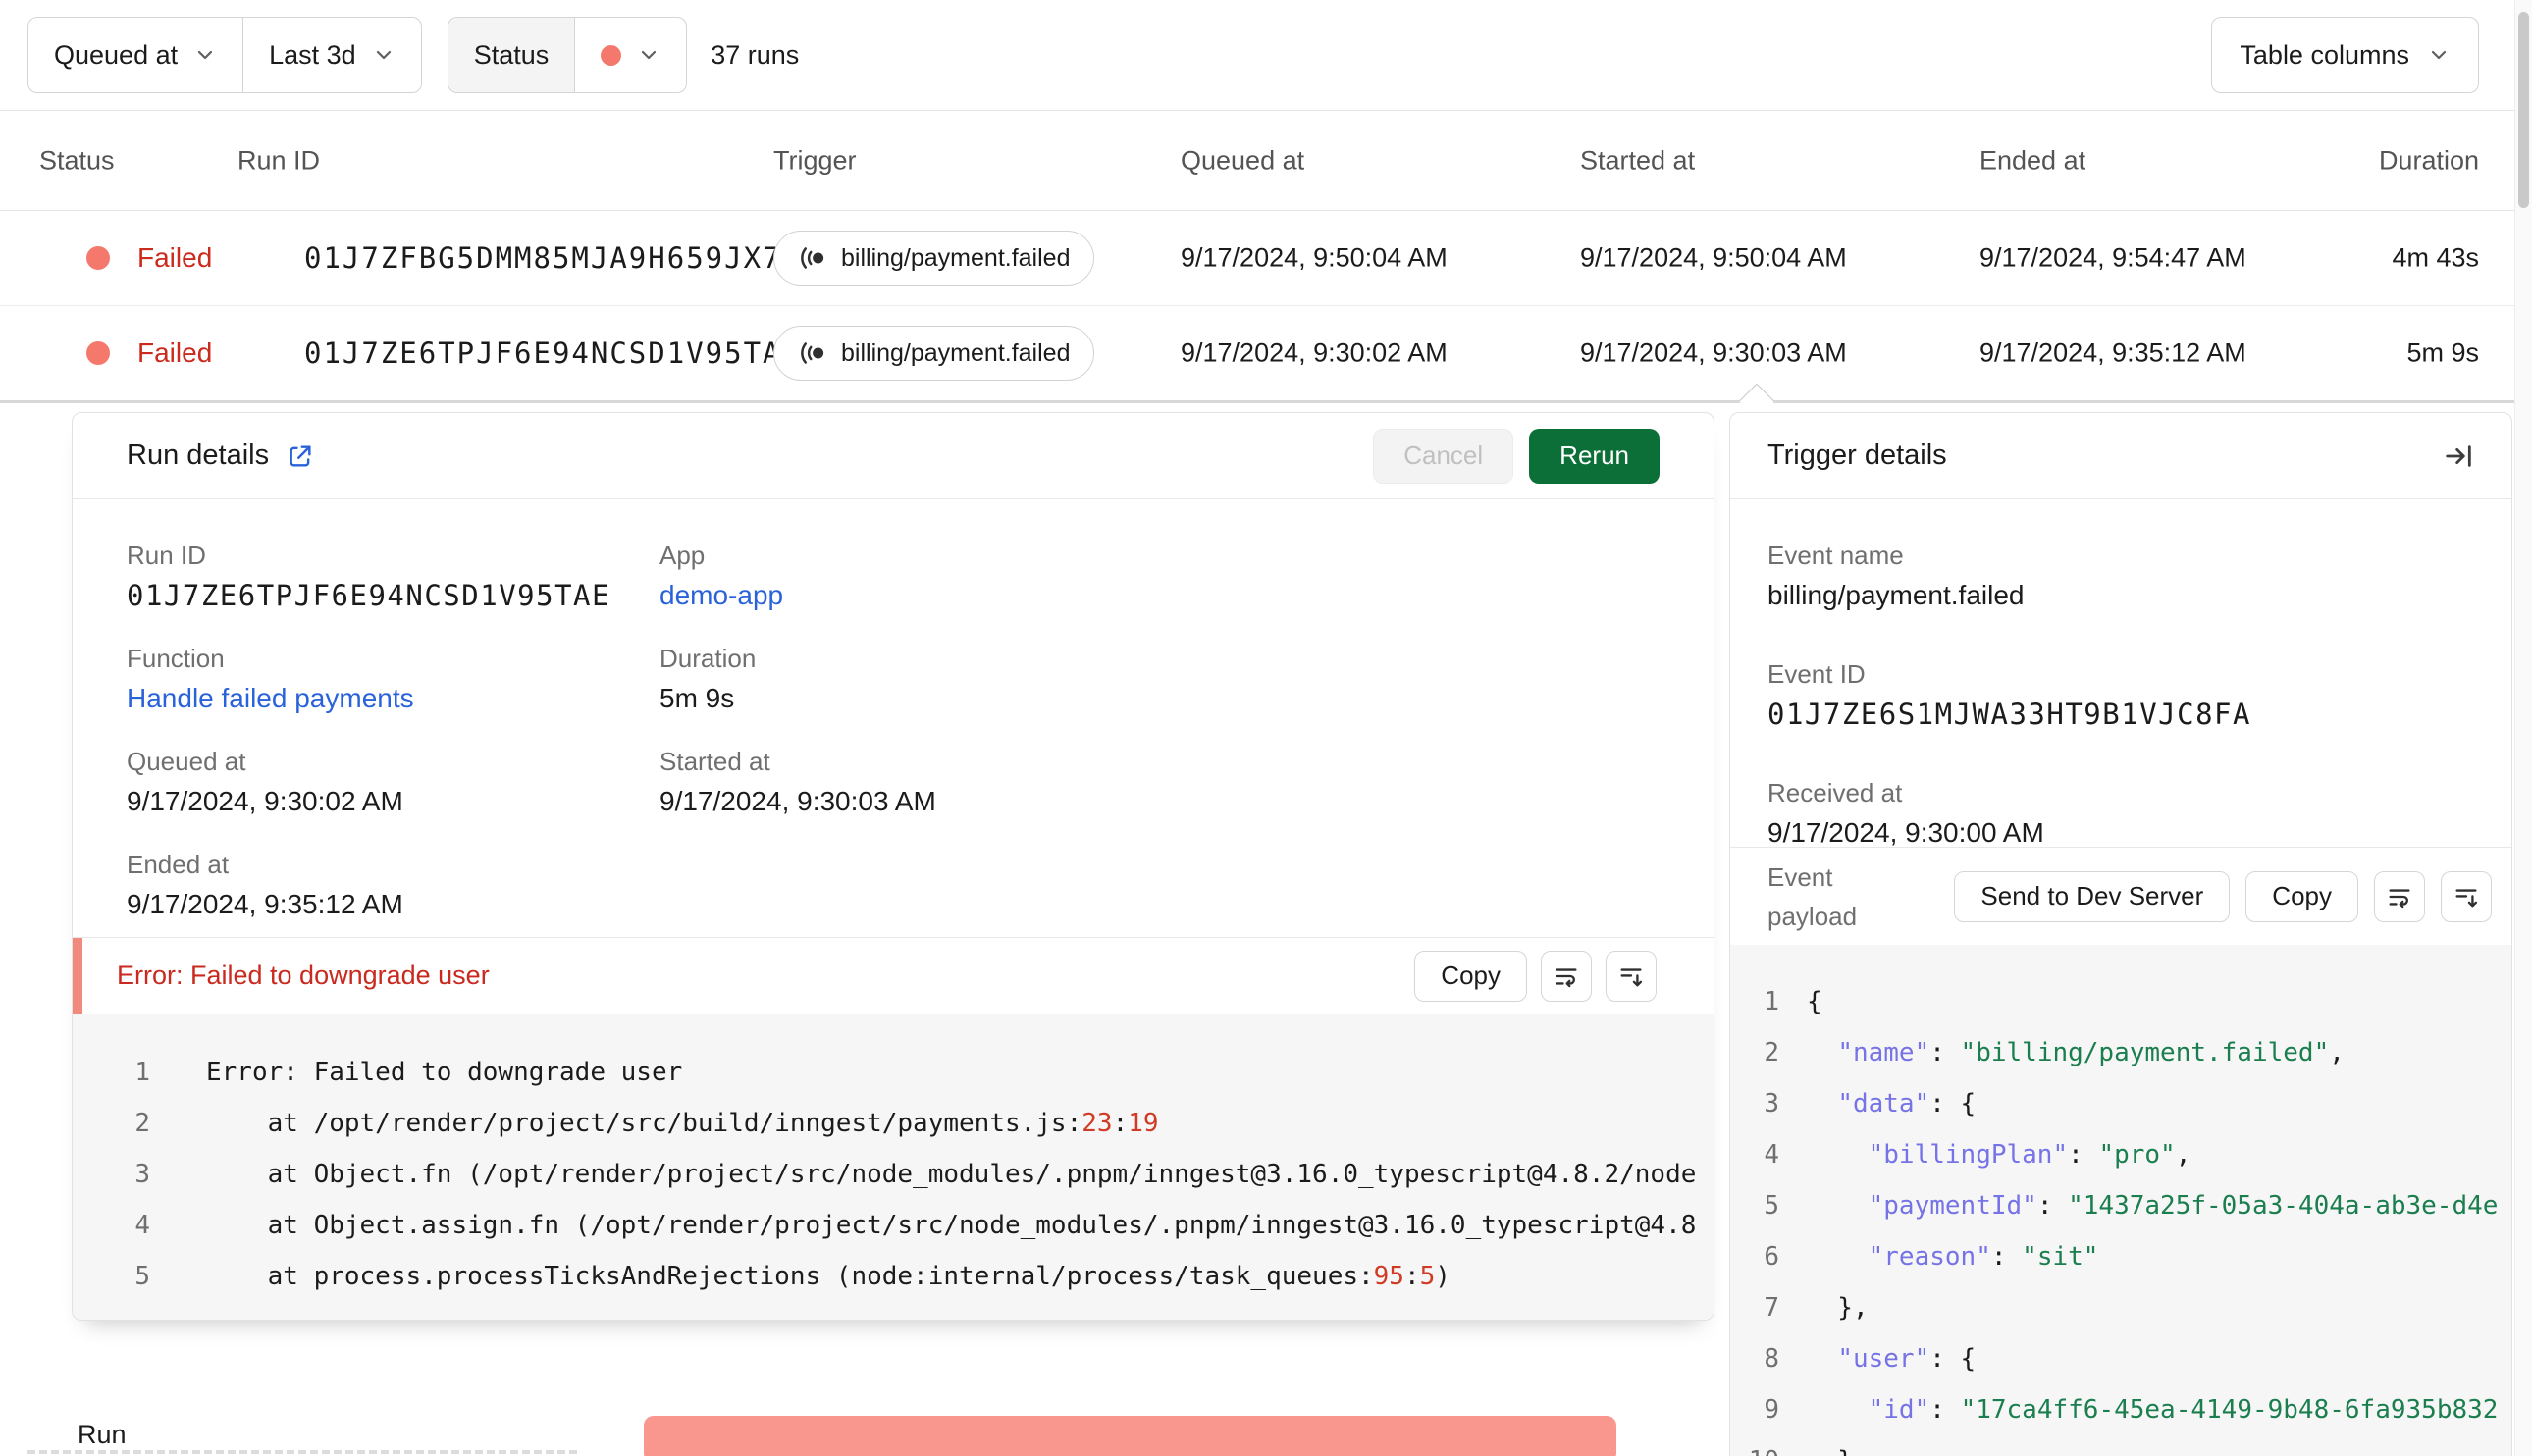 The height and width of the screenshot is (1456, 2532). I want to click on status-filter-label-segment: Status, so click(511, 55).